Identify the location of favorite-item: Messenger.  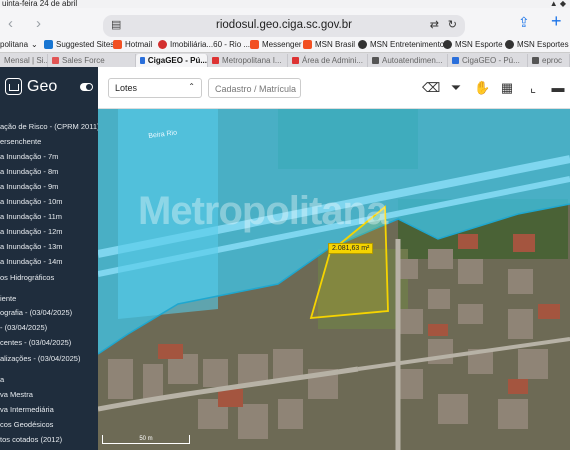
(276, 44).